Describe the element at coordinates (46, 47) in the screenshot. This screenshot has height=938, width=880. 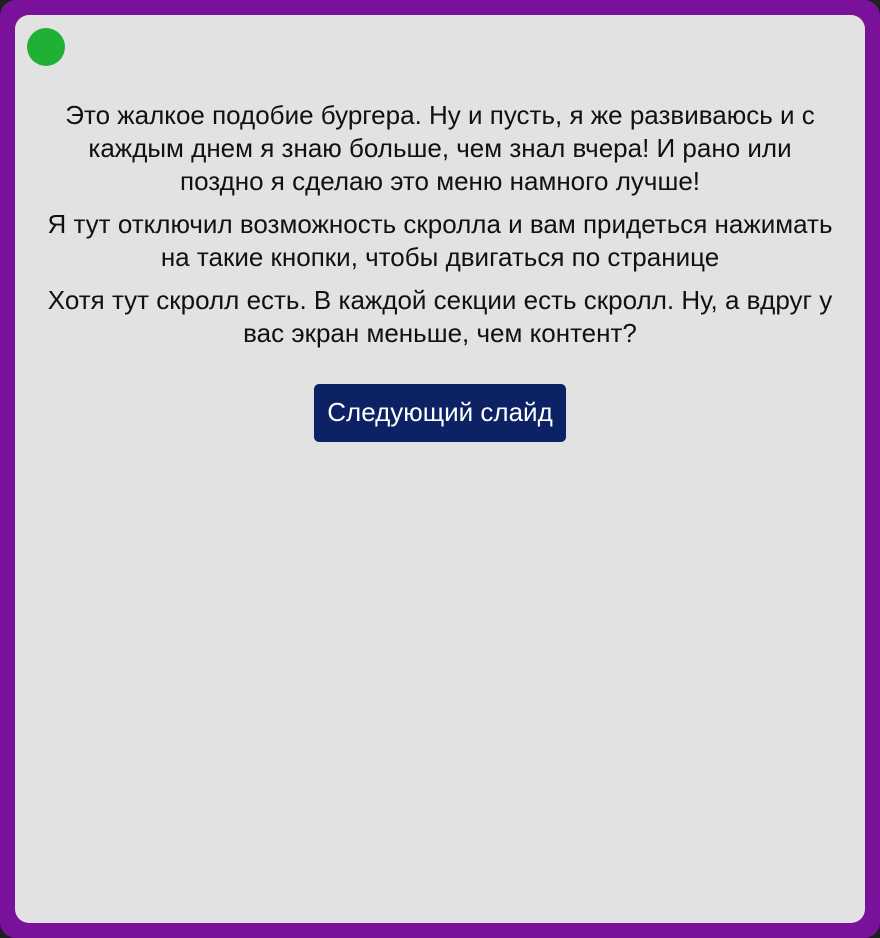
I see `burger-menu-button` at that location.